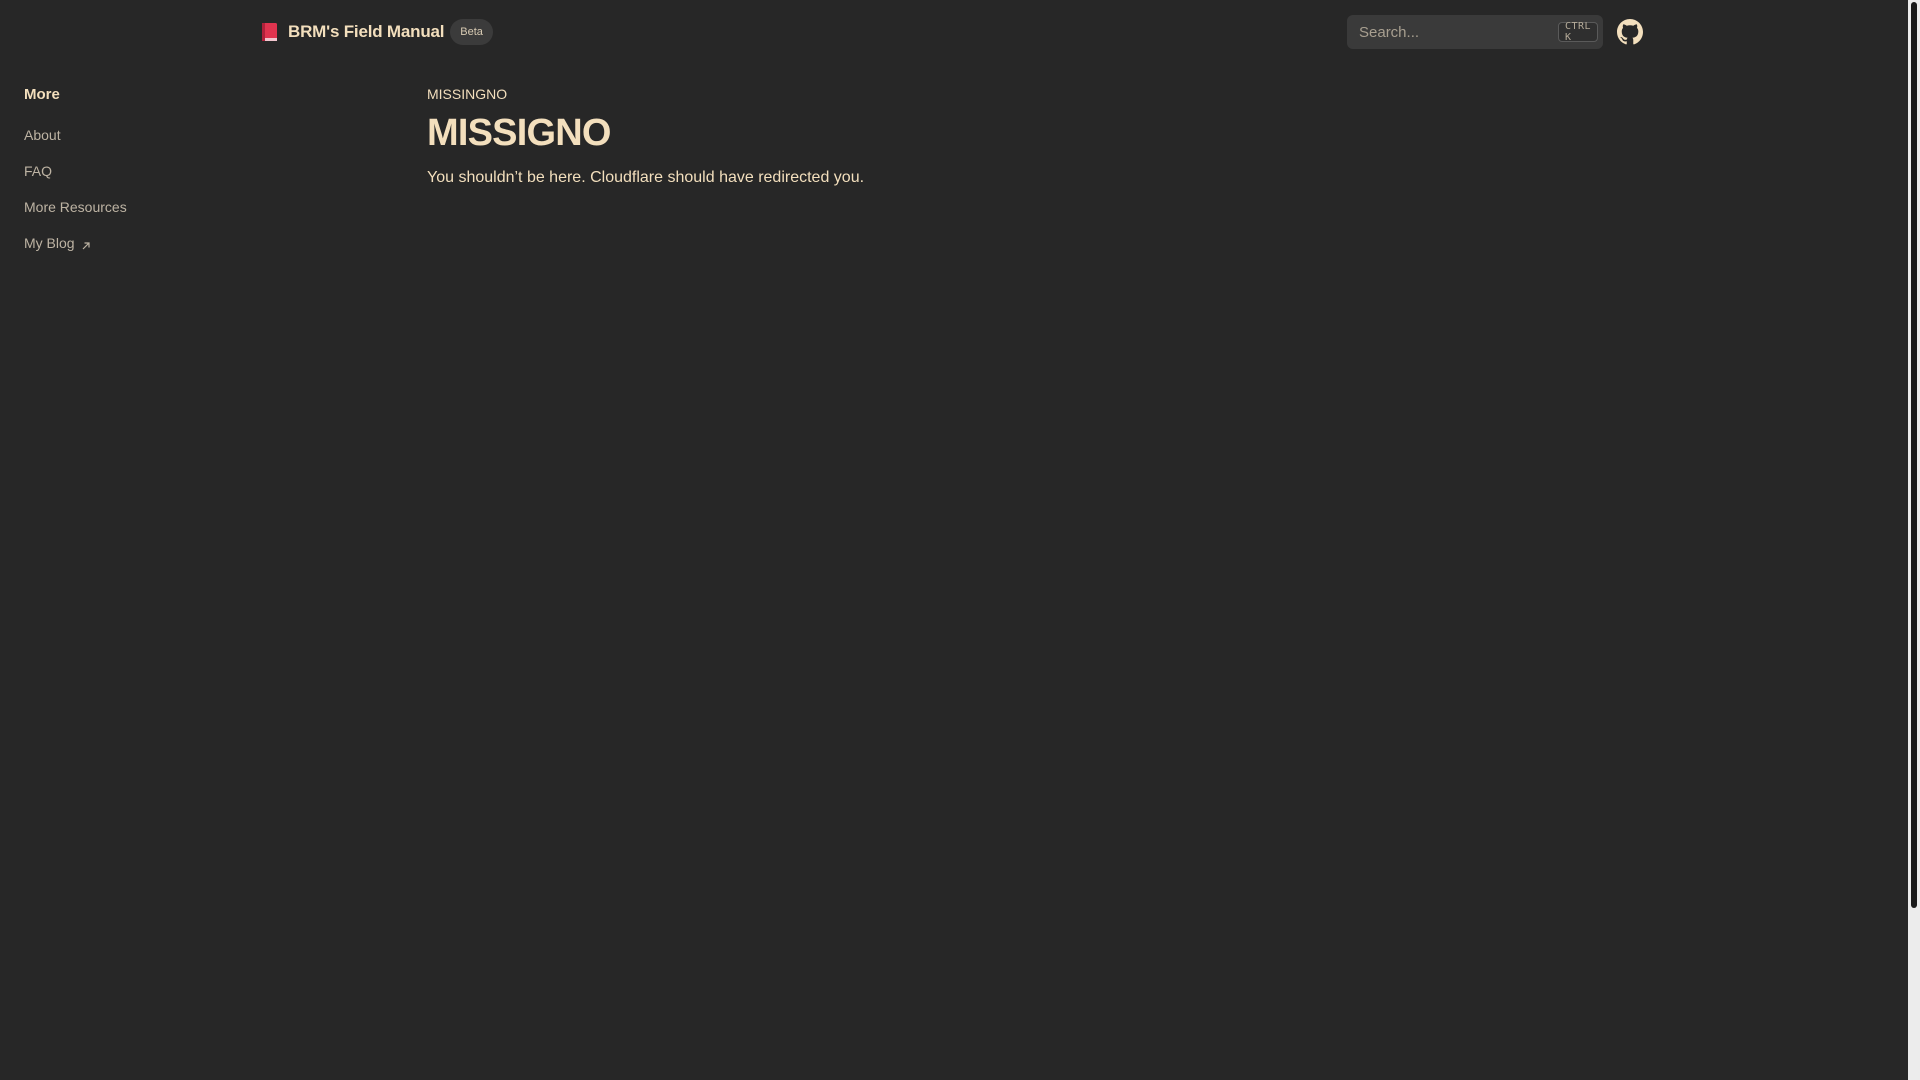  What do you see at coordinates (154, 207) in the screenshot?
I see `sidebar-item-more-resources: More Resources` at bounding box center [154, 207].